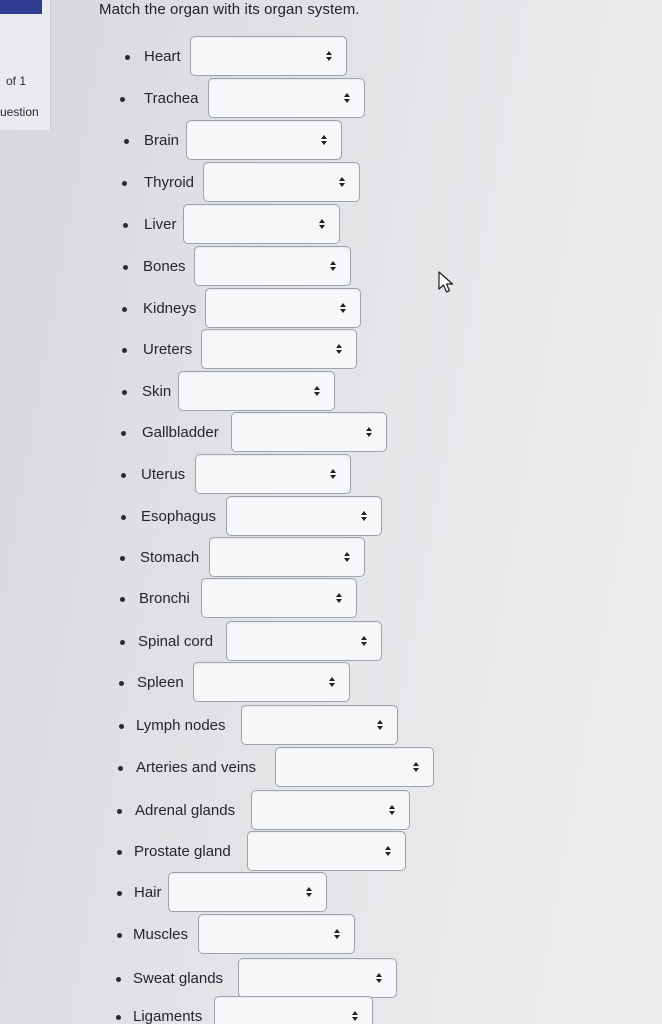 This screenshot has width=662, height=1024. What do you see at coordinates (160, 682) in the screenshot?
I see `organ-label: Spleen` at bounding box center [160, 682].